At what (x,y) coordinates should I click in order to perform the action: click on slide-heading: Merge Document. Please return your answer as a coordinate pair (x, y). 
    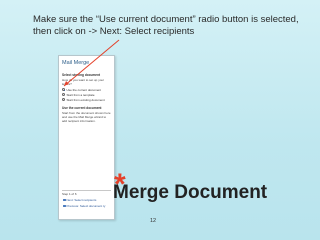
    Looking at the image, I should click on (190, 192).